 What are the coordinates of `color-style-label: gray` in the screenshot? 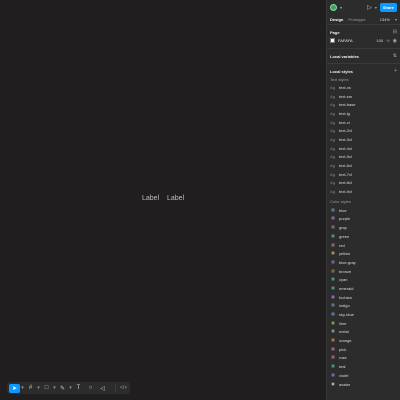 It's located at (343, 228).